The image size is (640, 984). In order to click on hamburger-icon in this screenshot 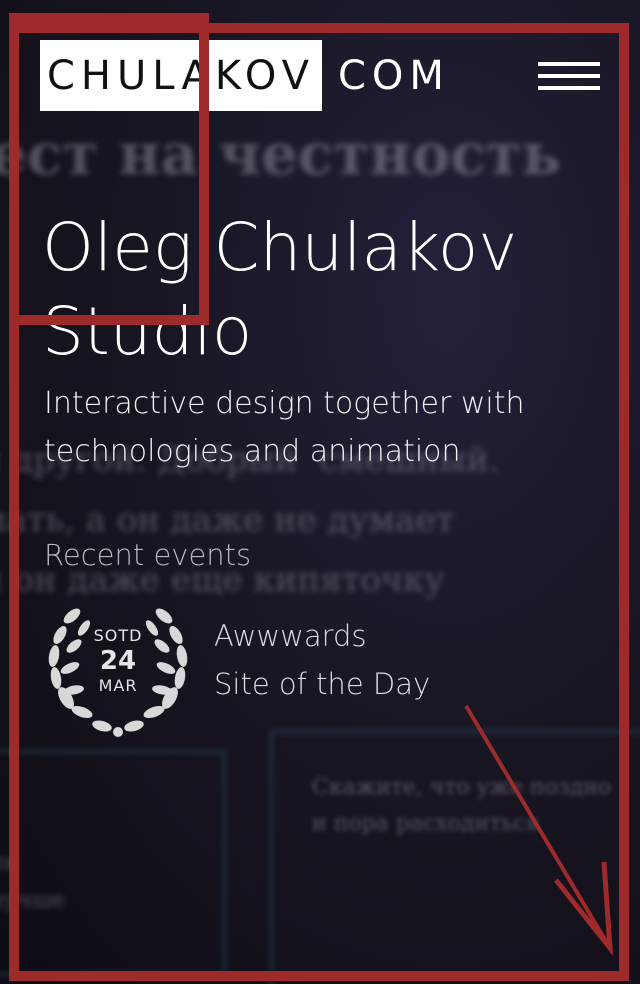, I will do `click(569, 64)`.